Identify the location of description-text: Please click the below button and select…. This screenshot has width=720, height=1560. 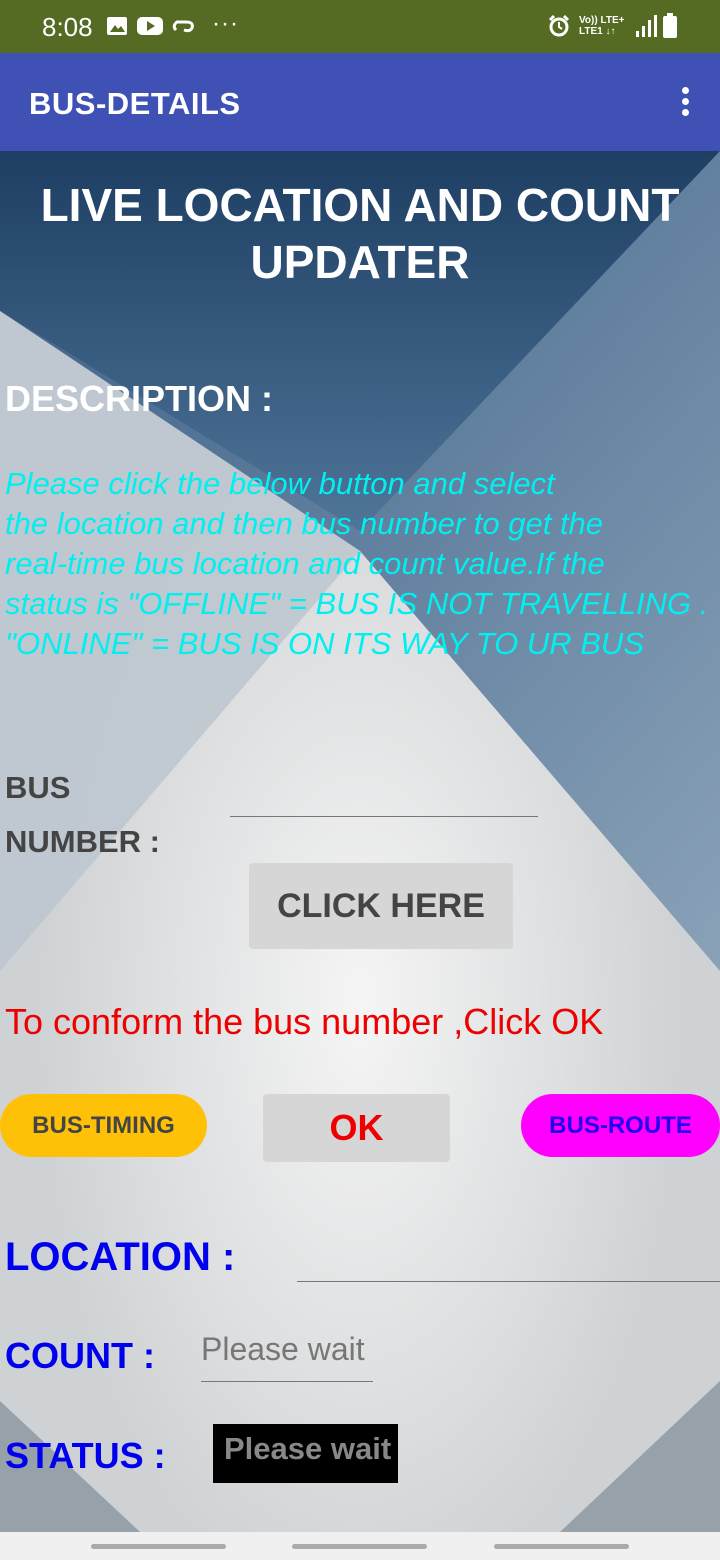
(357, 563).